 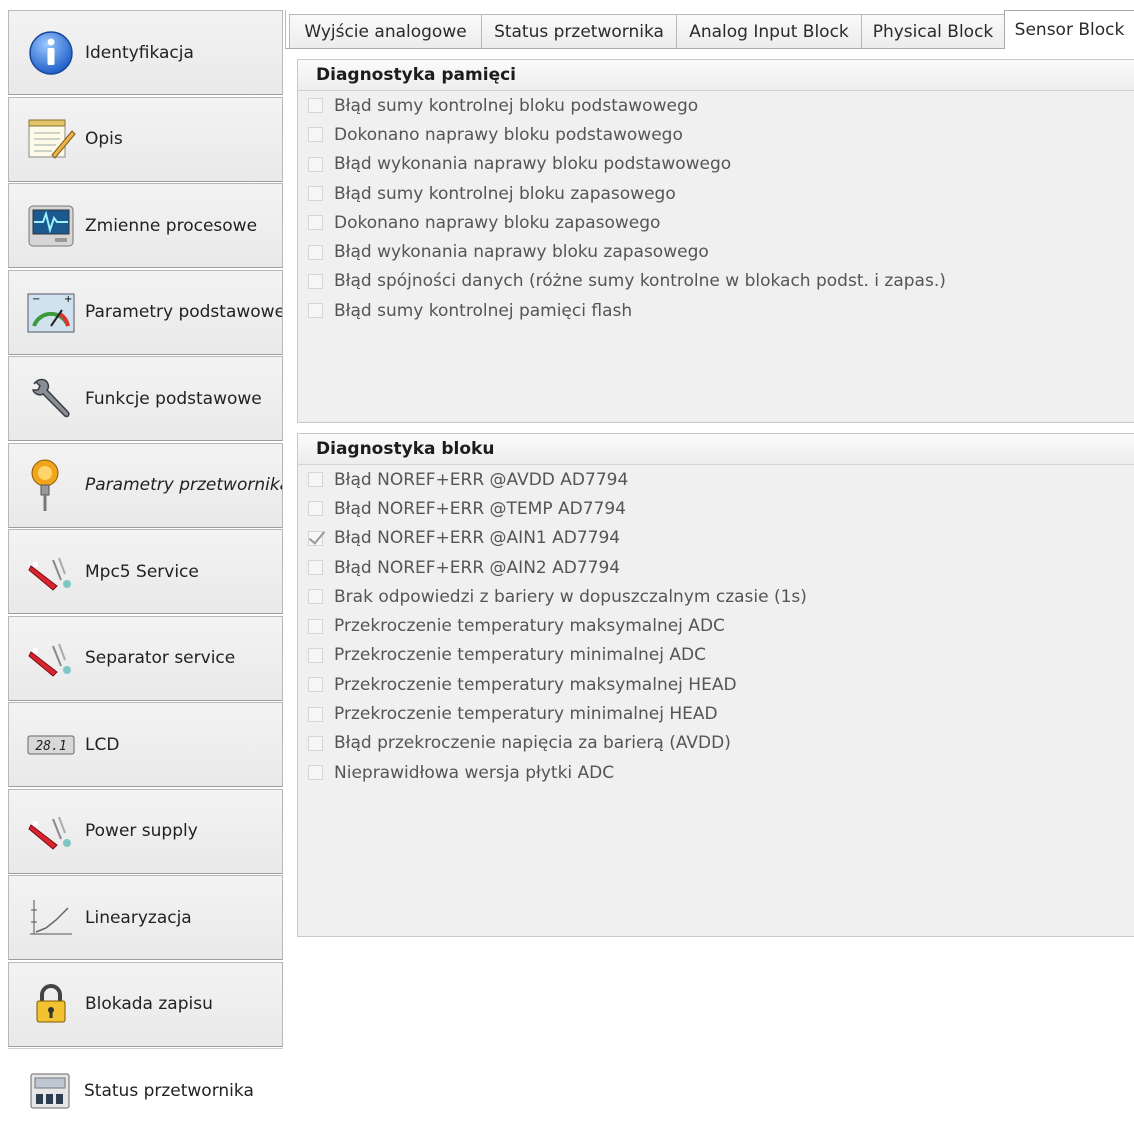 I want to click on sidebar-item-label: Blokada zapisu, so click(x=149, y=1004).